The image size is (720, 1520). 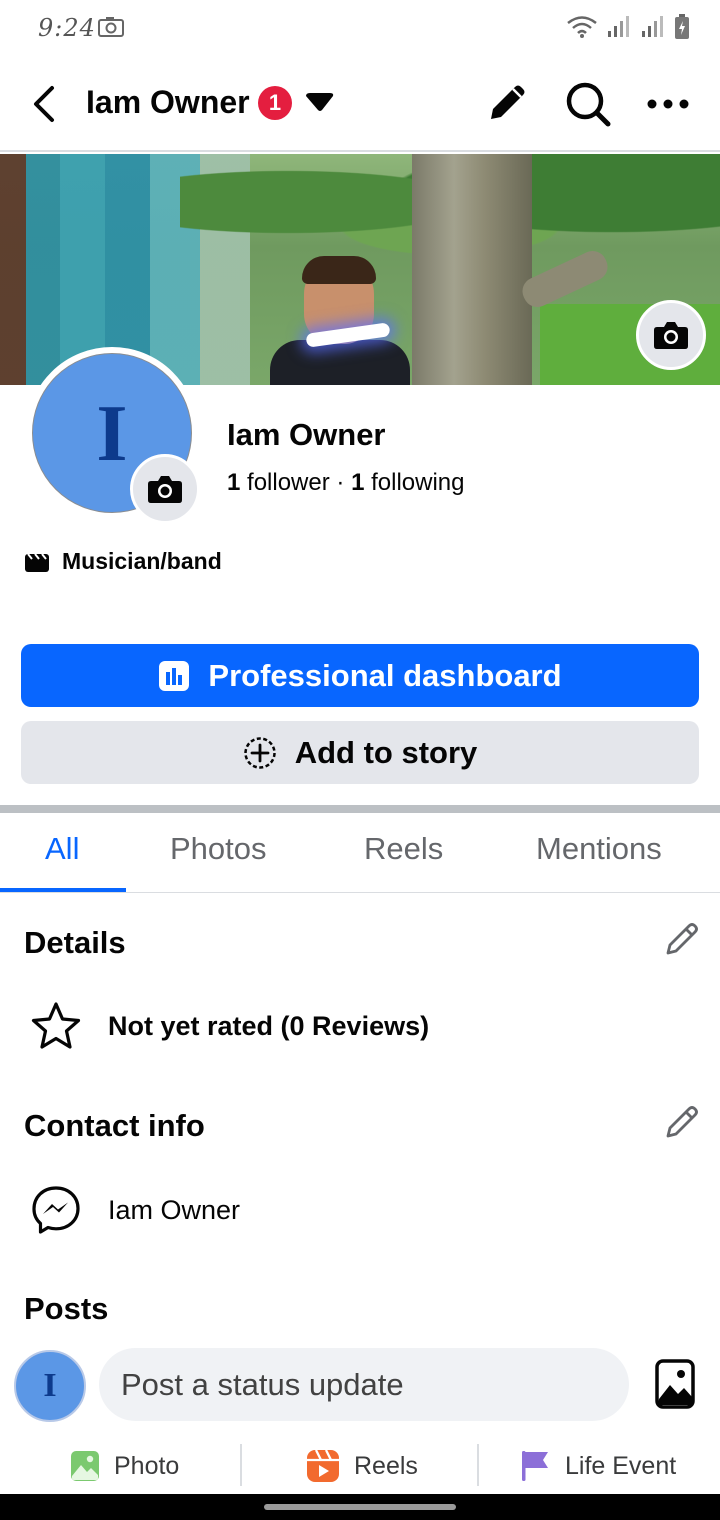 I want to click on photo-green-icon, so click(x=85, y=1466).